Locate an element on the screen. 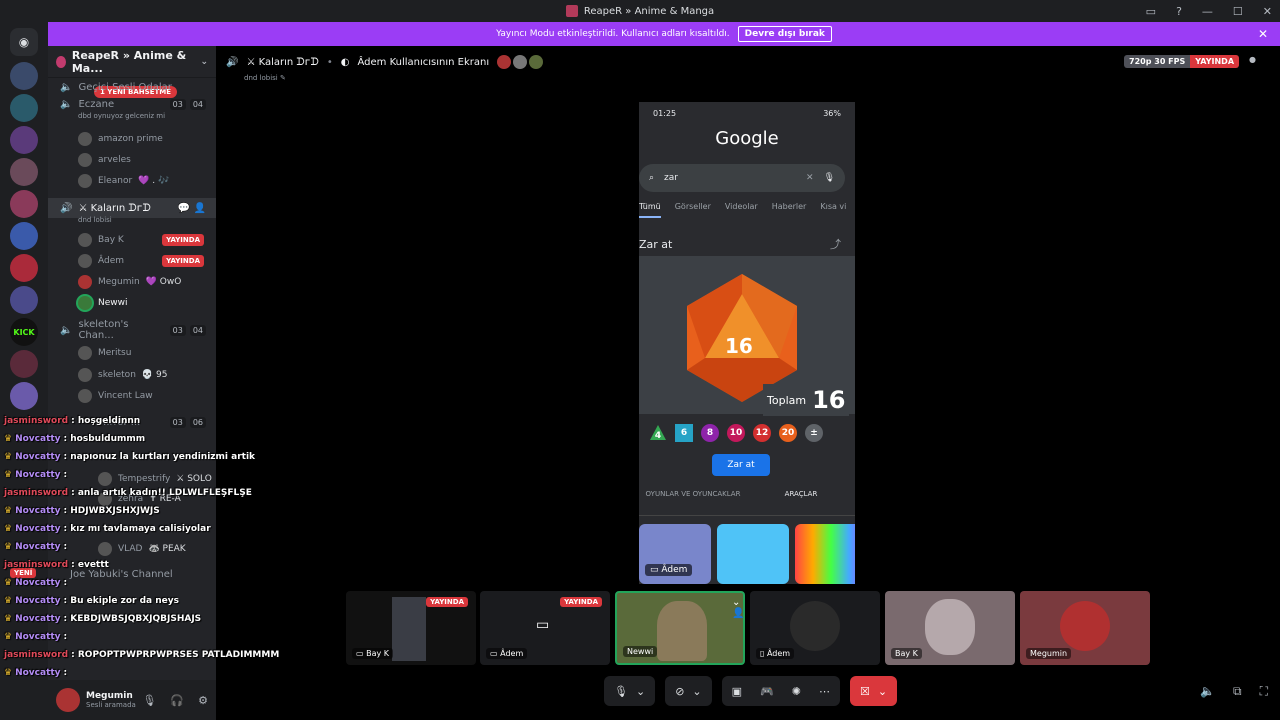 The height and width of the screenshot is (720, 1280). voice-user: Âdem YAYINDA is located at coordinates (132, 261).